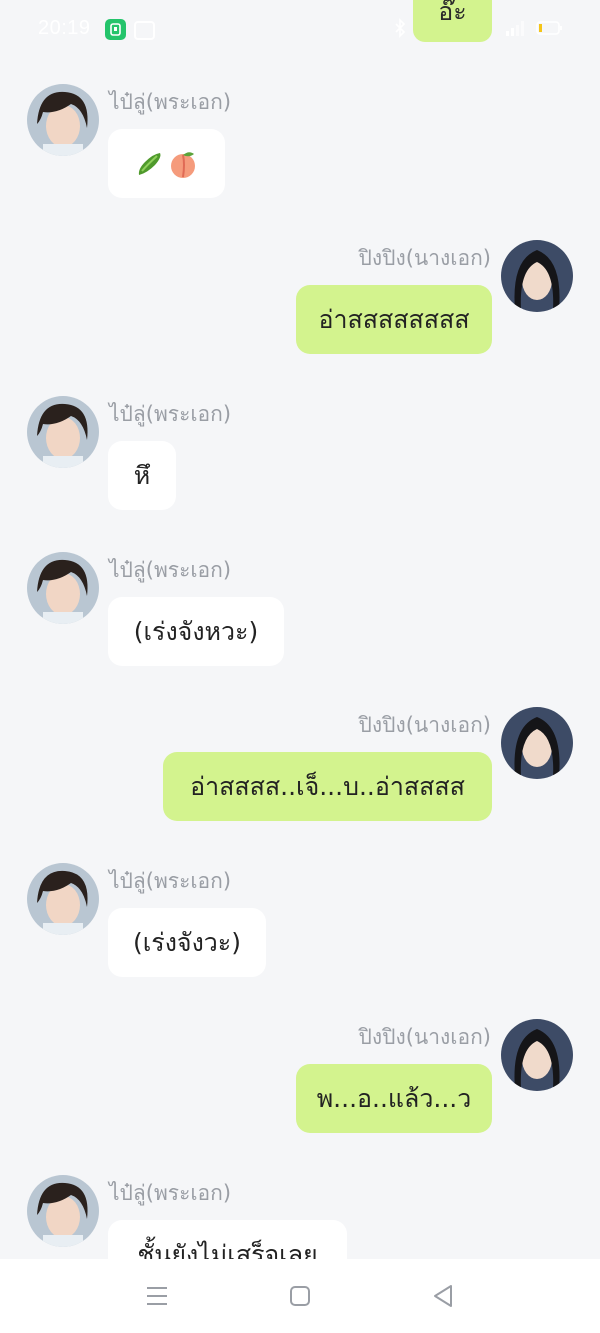 The height and width of the screenshot is (1333, 600). What do you see at coordinates (400, 28) in the screenshot?
I see `bluetooth-icon` at bounding box center [400, 28].